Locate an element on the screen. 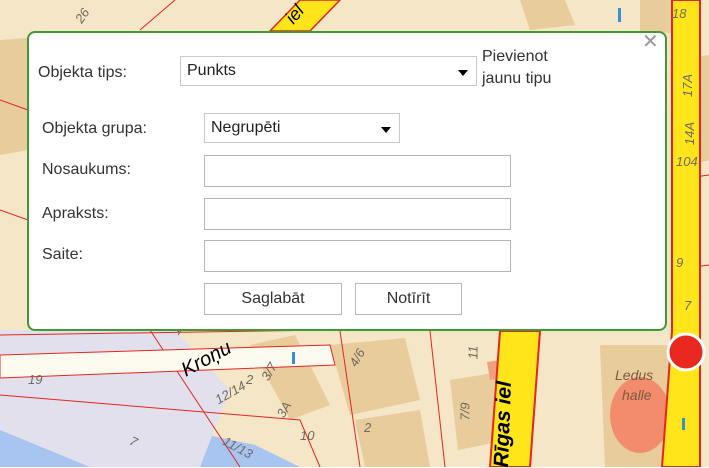 This screenshot has height=468, width=709. object-group-select: Negrupēti is located at coordinates (302, 128).